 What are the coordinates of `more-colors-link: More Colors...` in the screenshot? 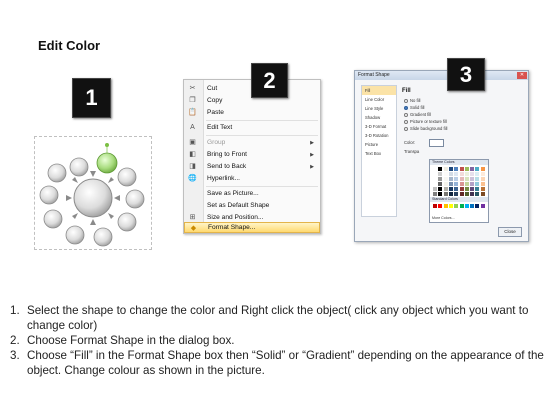 It's located at (443, 218).